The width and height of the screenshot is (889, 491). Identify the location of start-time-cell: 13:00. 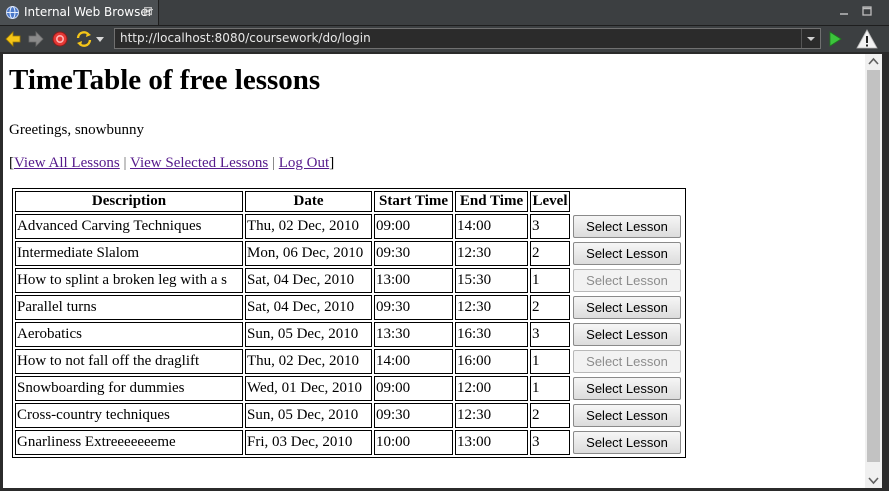
(413, 280).